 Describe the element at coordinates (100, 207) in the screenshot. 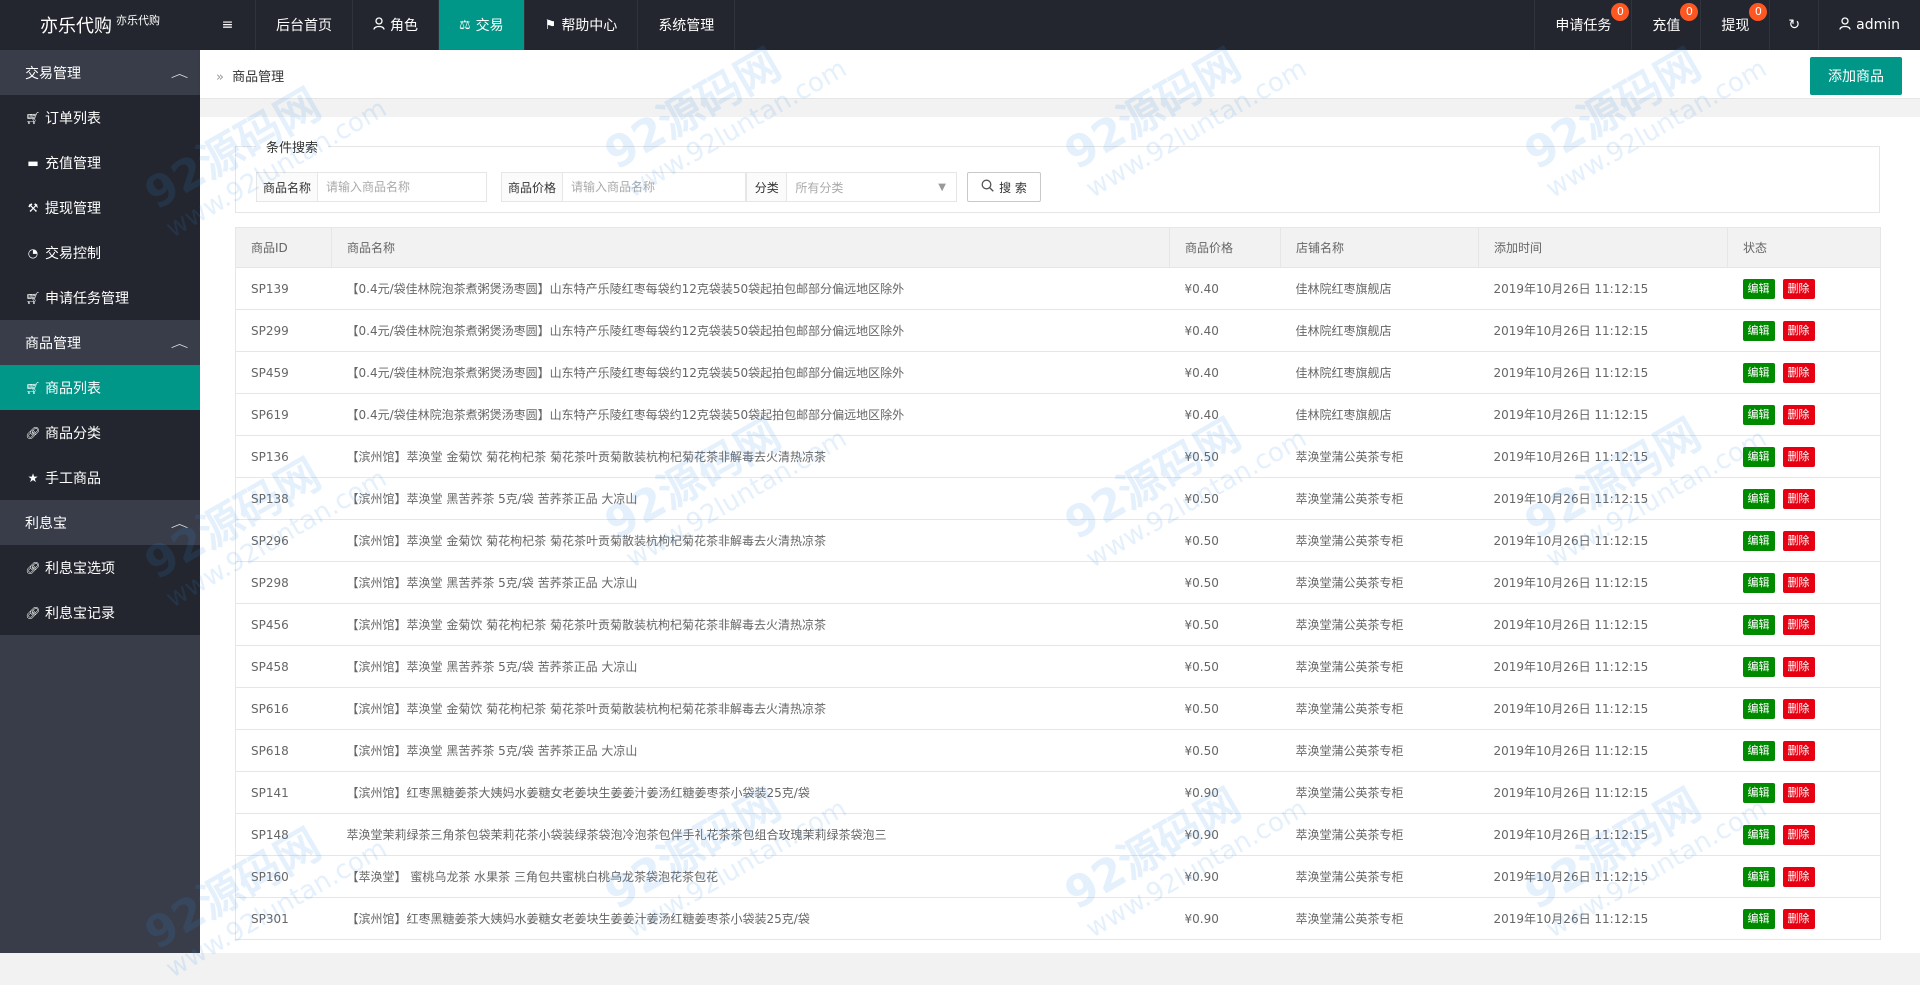

I see `sidebar-item-withdraw: ⚒ 提现管理` at that location.